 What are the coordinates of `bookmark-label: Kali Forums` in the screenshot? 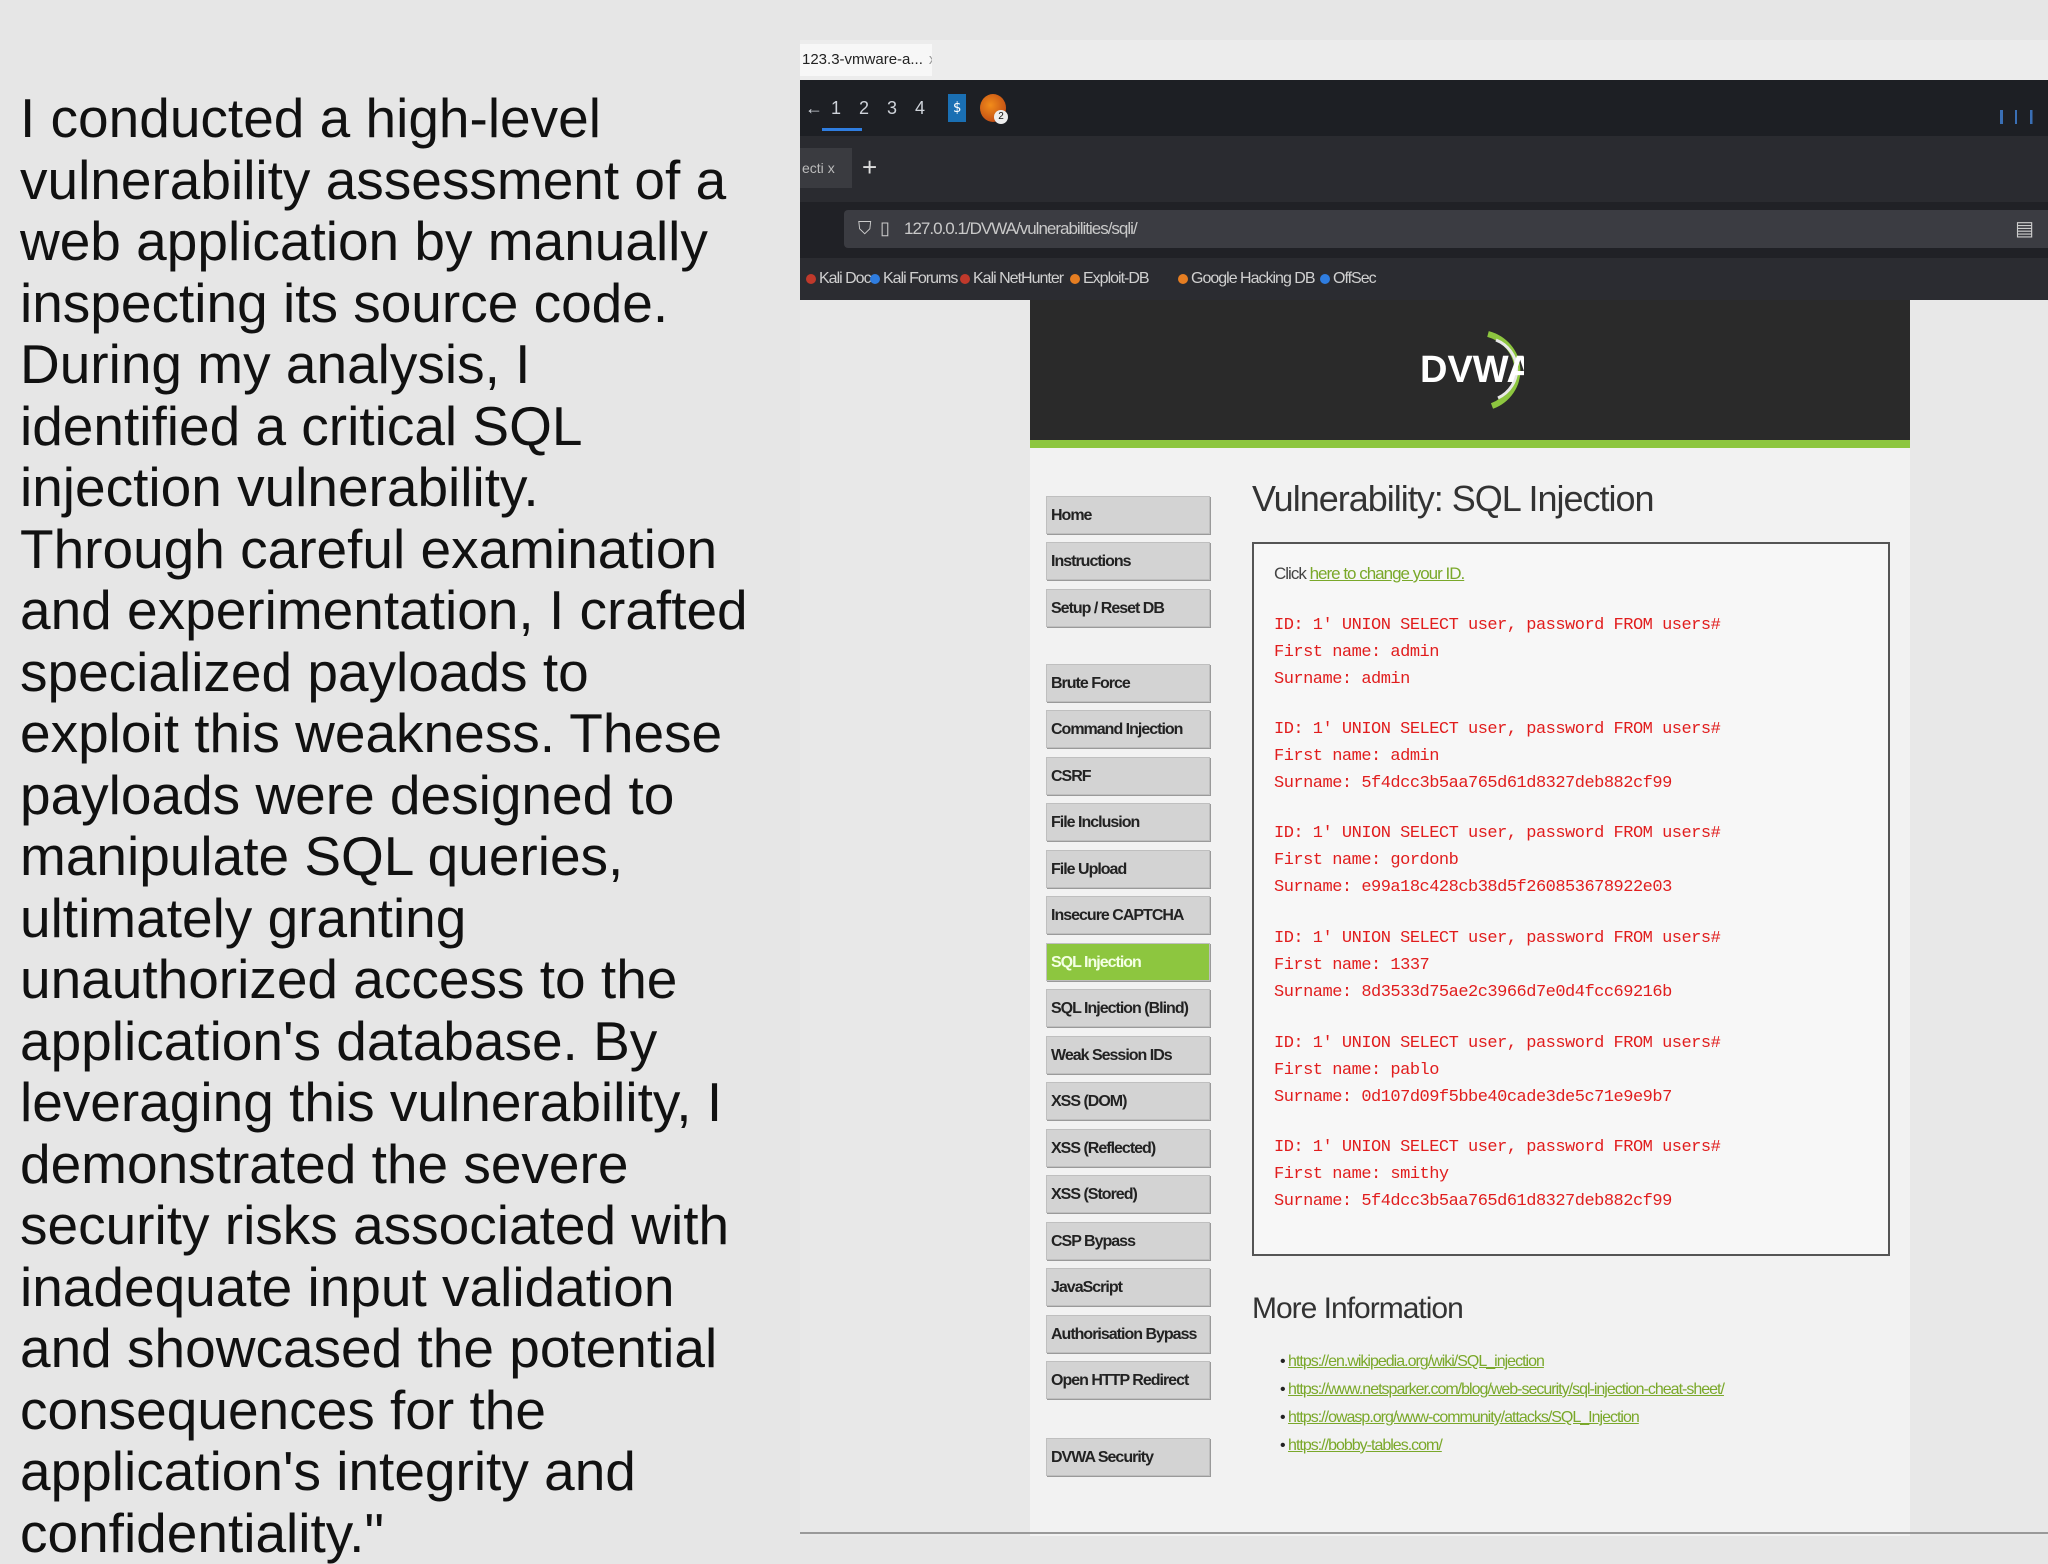 It's located at (920, 278).